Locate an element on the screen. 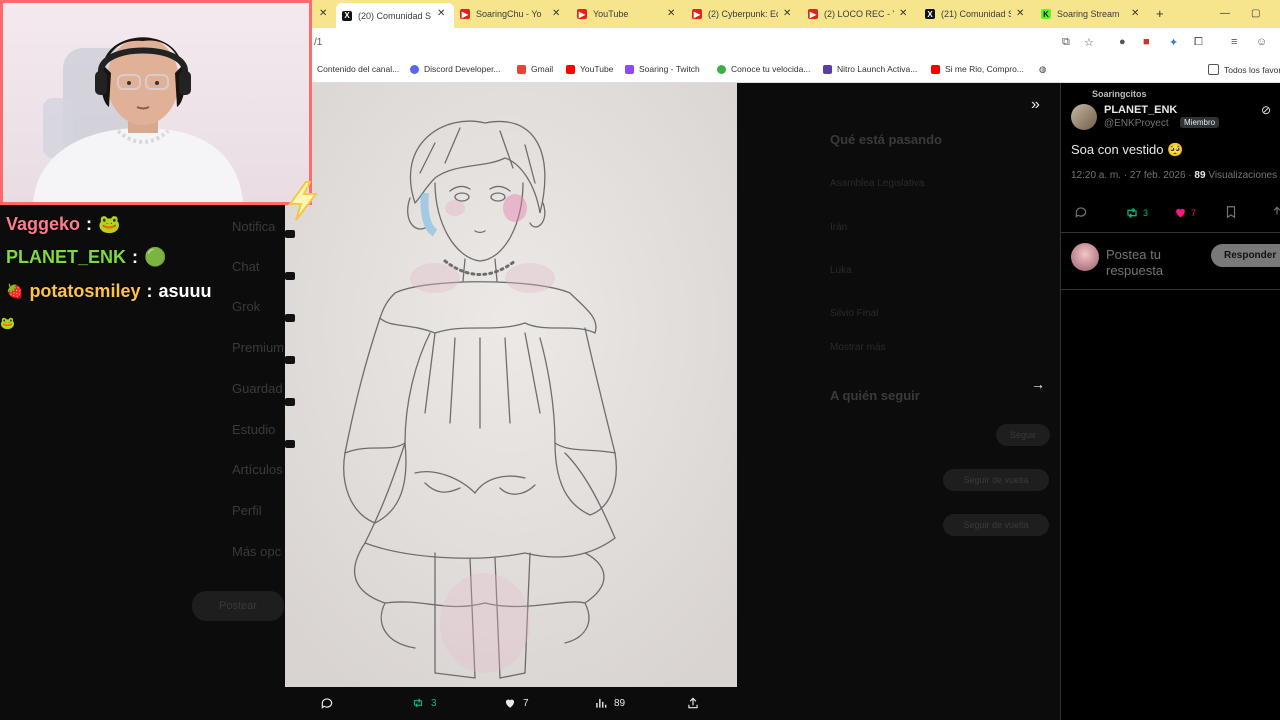  grok-icon: ⊘ is located at coordinates (1266, 110).